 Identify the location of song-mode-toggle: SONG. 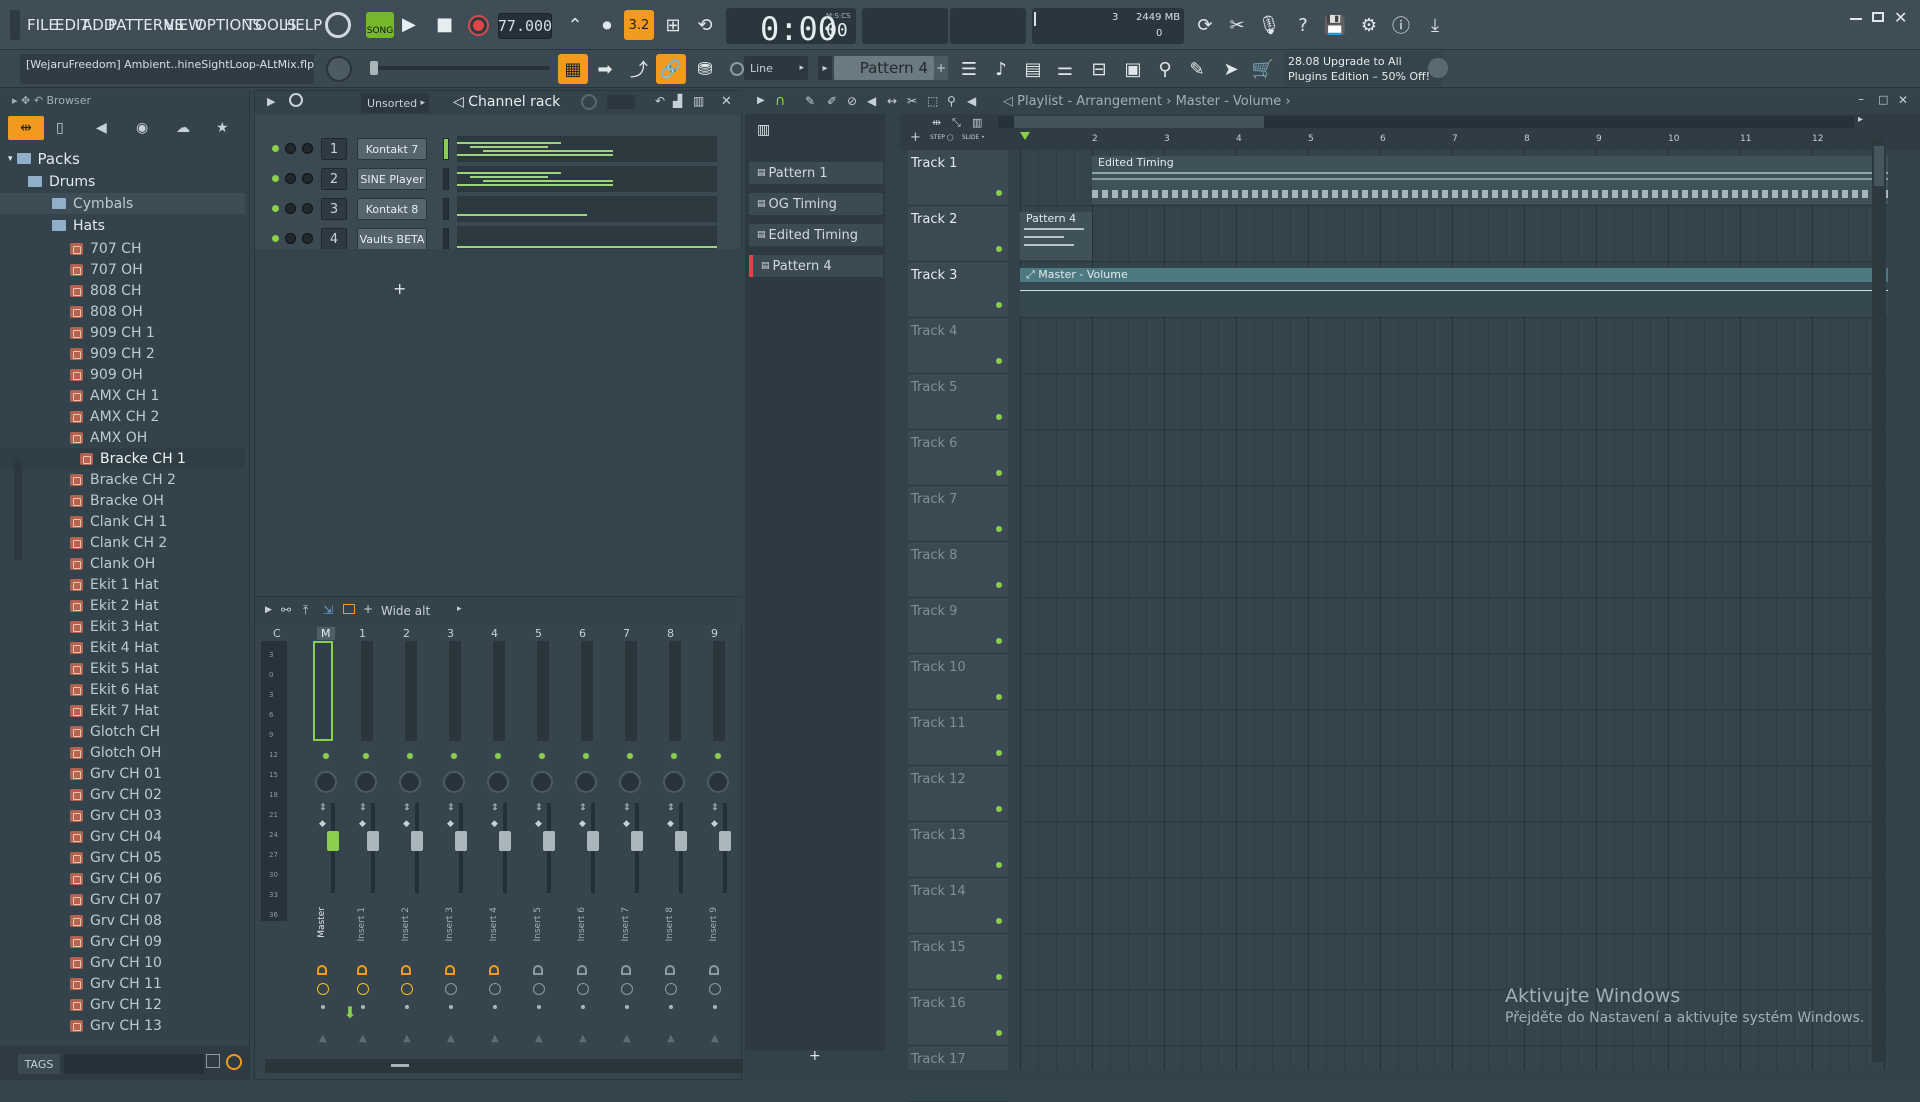
(380, 25).